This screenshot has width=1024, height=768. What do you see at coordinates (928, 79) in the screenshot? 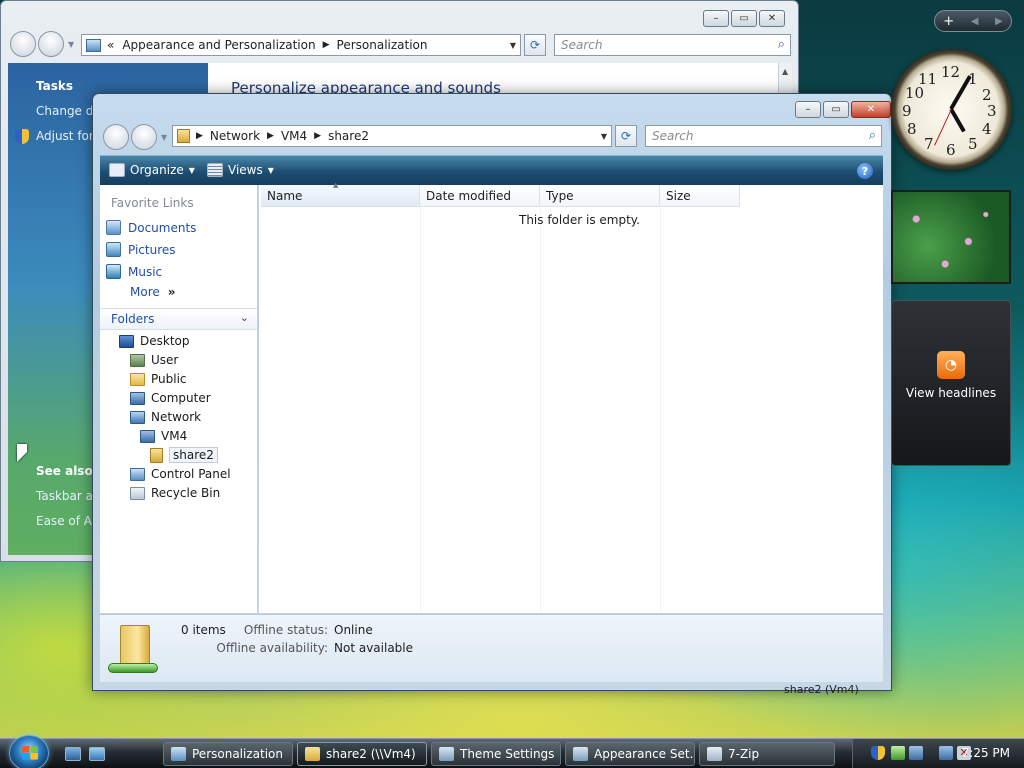
I see `clock-numeral: 11` at bounding box center [928, 79].